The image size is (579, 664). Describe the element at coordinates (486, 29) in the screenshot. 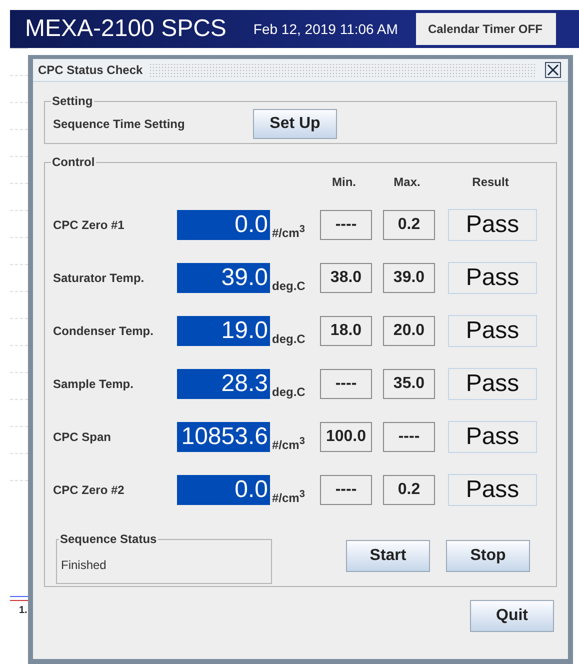

I see `calendar-timer-button: Calendar Timer OFF` at that location.